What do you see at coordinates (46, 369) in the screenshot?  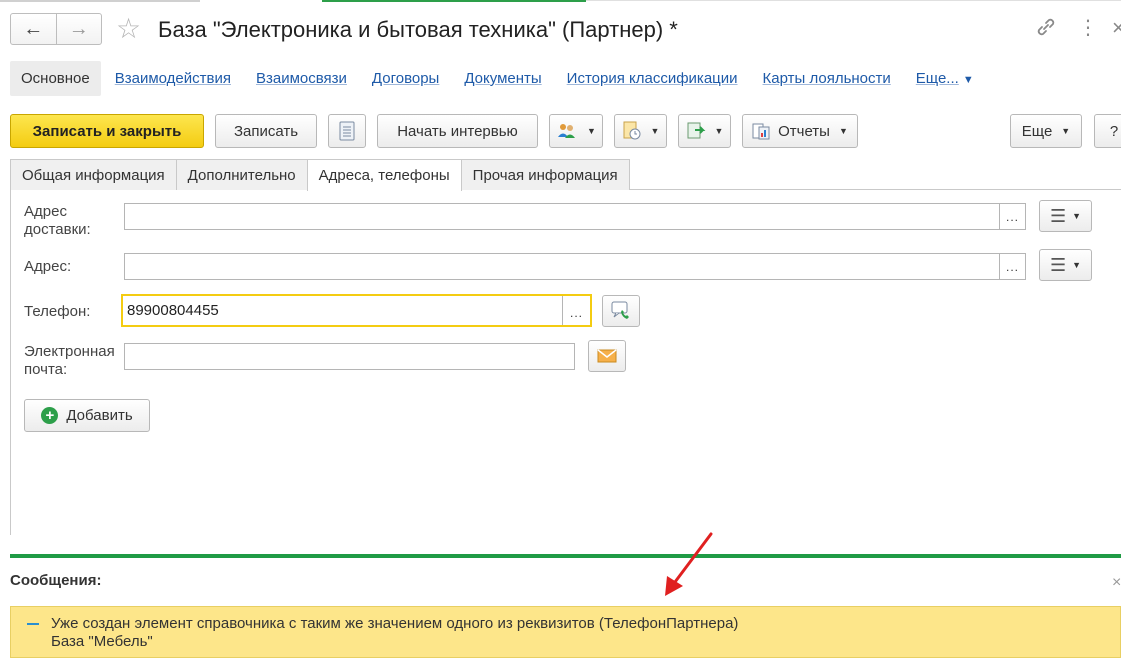 I see `email-label-line2: почта:` at bounding box center [46, 369].